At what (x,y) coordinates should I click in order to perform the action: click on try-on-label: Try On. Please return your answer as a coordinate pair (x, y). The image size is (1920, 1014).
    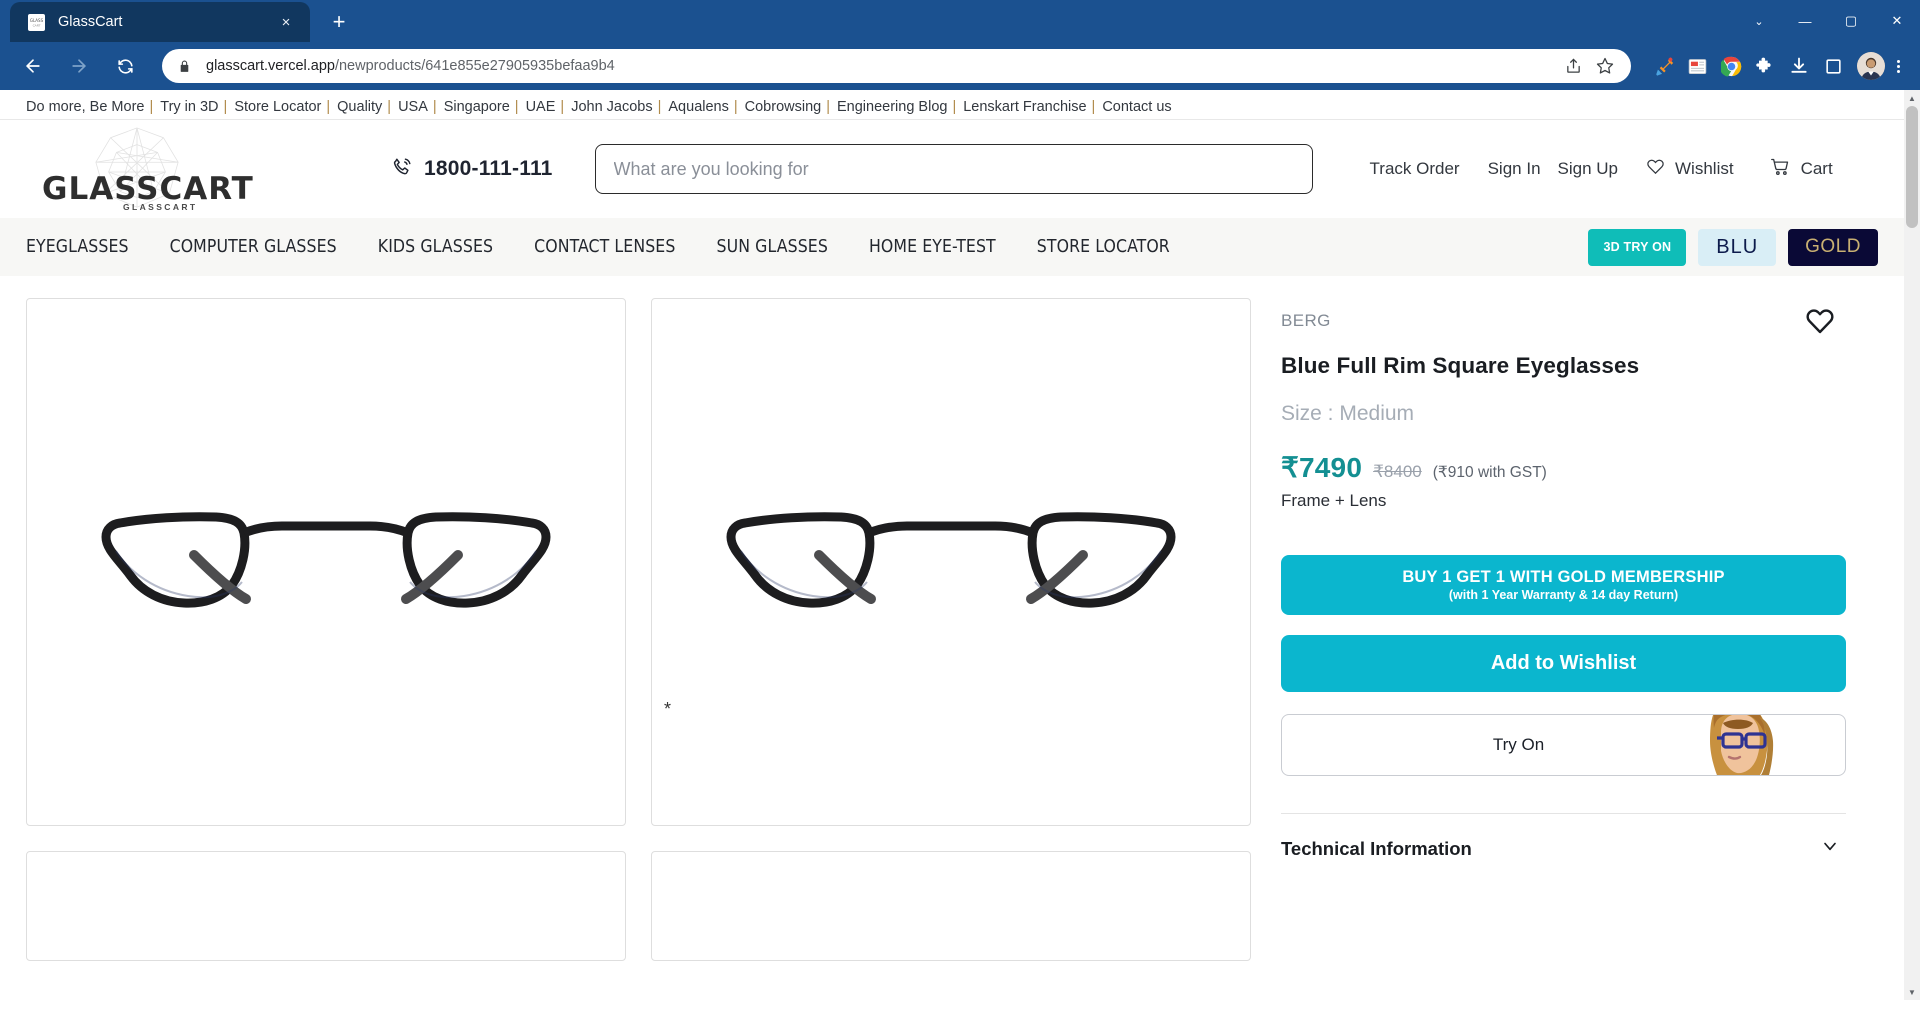
    Looking at the image, I should click on (1518, 744).